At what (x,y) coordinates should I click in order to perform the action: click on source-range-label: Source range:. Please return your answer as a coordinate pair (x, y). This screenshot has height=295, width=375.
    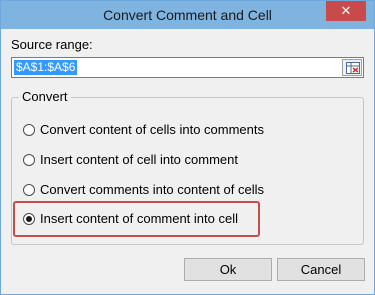
    Looking at the image, I should click on (52, 44).